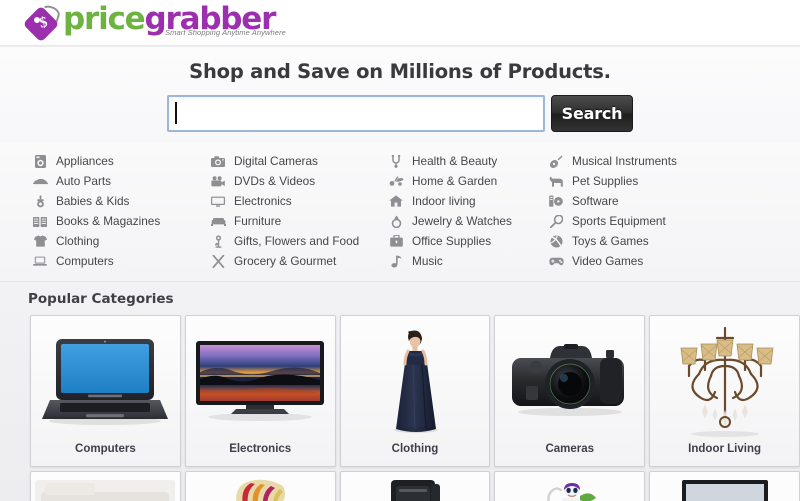  I want to click on category-link-label: Office Supplies, so click(452, 241).